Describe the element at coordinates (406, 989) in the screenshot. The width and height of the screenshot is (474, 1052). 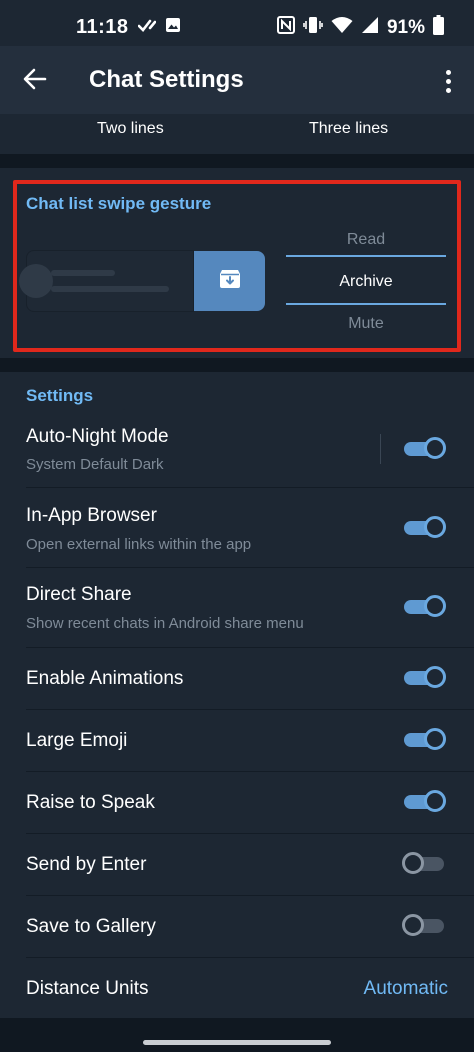
I see `distance-units-value: Automatic` at that location.